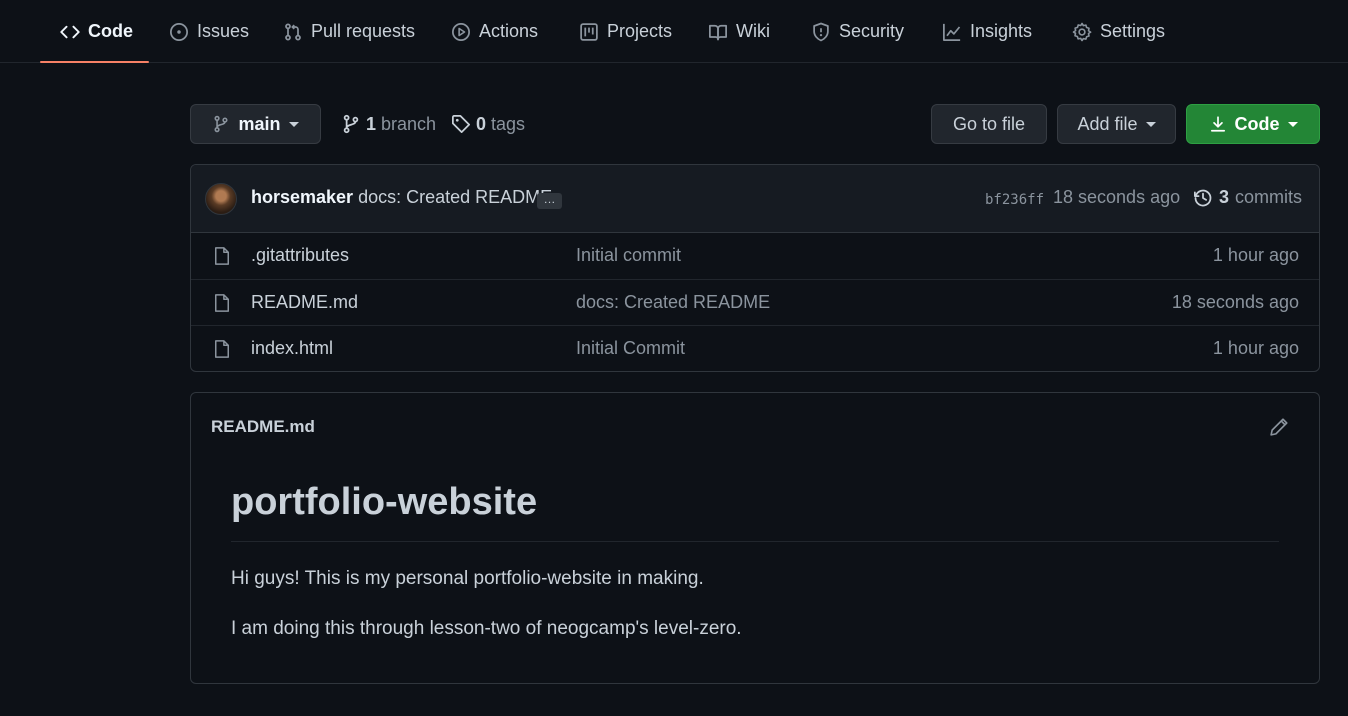 The width and height of the screenshot is (1348, 716). Describe the element at coordinates (1014, 200) in the screenshot. I see `commit-sha: bf236ff` at that location.